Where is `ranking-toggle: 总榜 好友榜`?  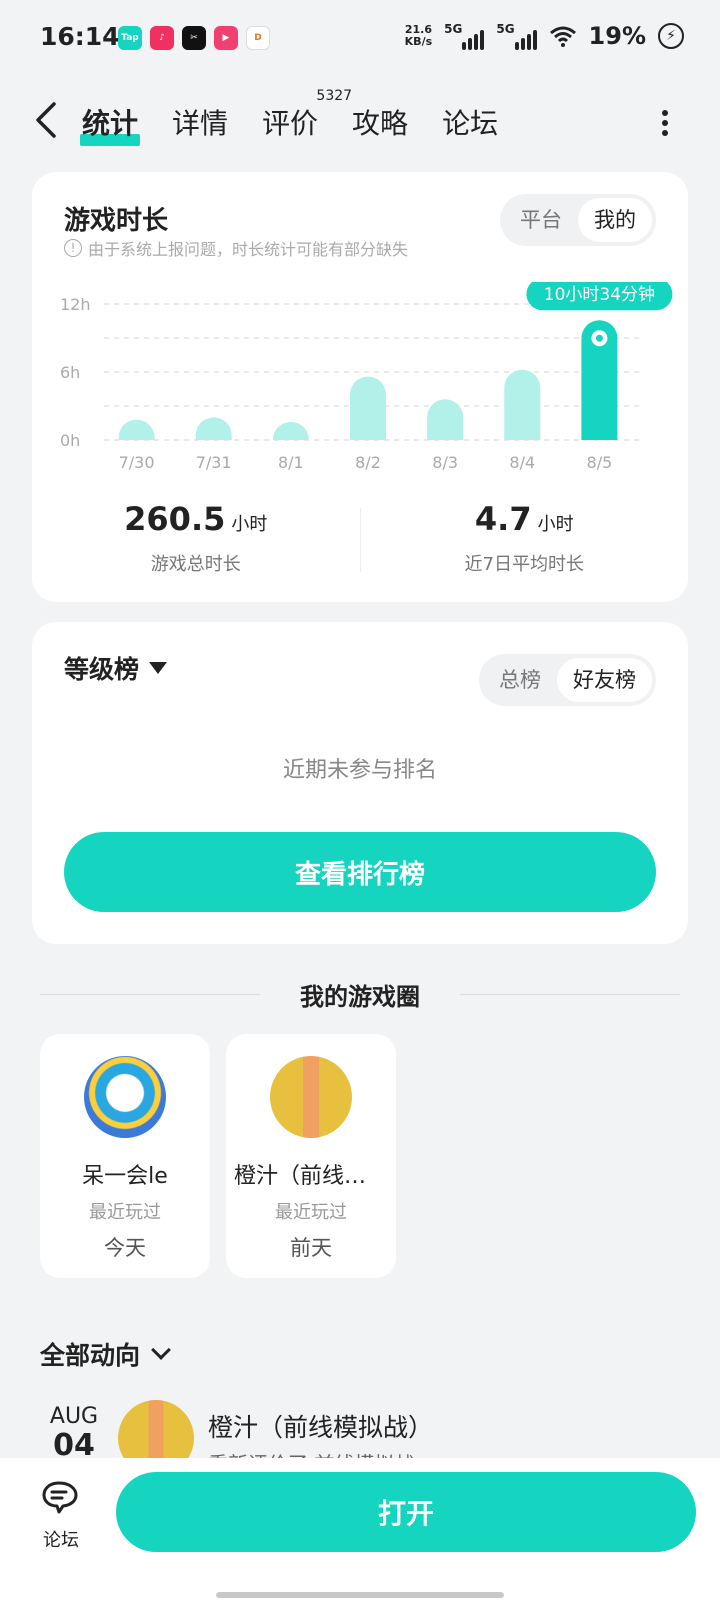 ranking-toggle: 总榜 好友榜 is located at coordinates (567, 680).